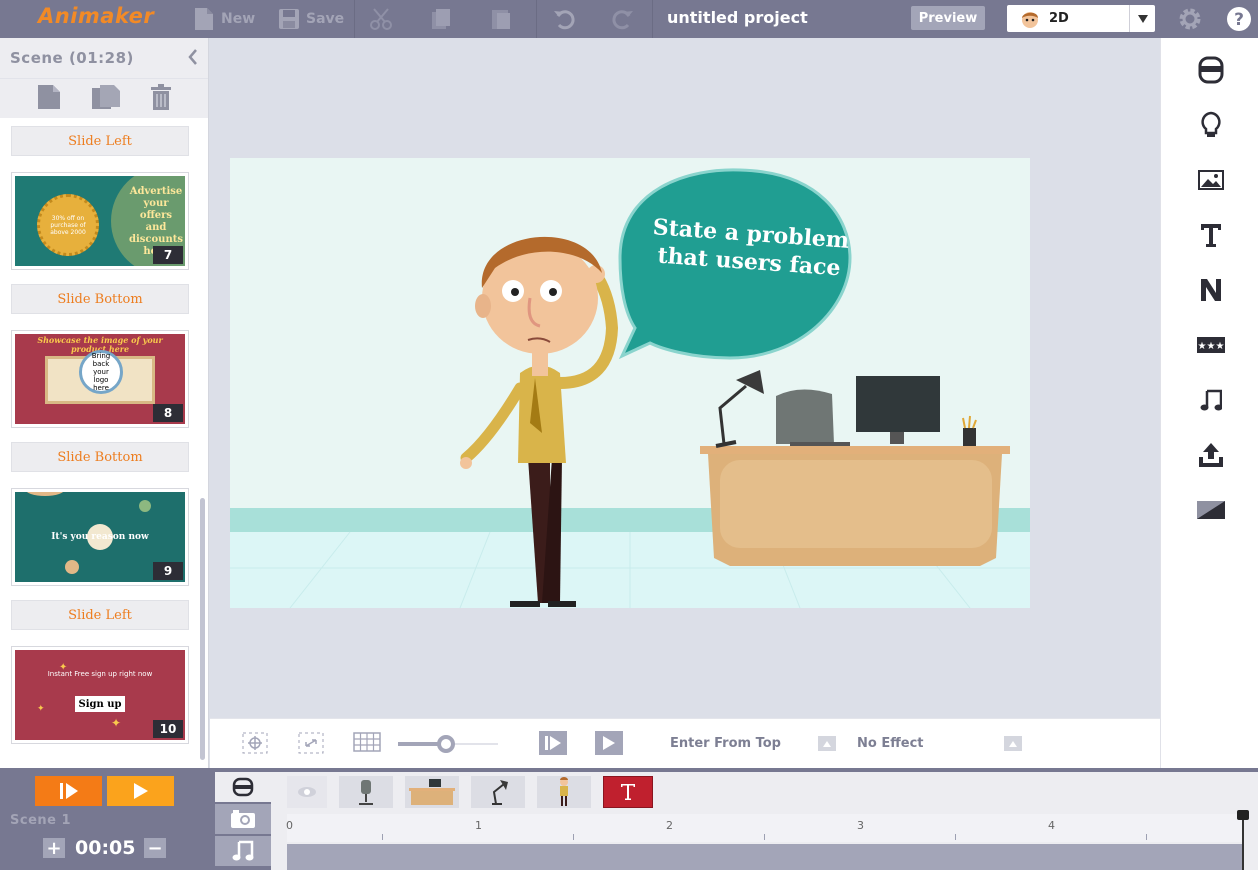 The width and height of the screenshot is (1258, 870). Describe the element at coordinates (325, 19) in the screenshot. I see `save-button-label: Save` at that location.